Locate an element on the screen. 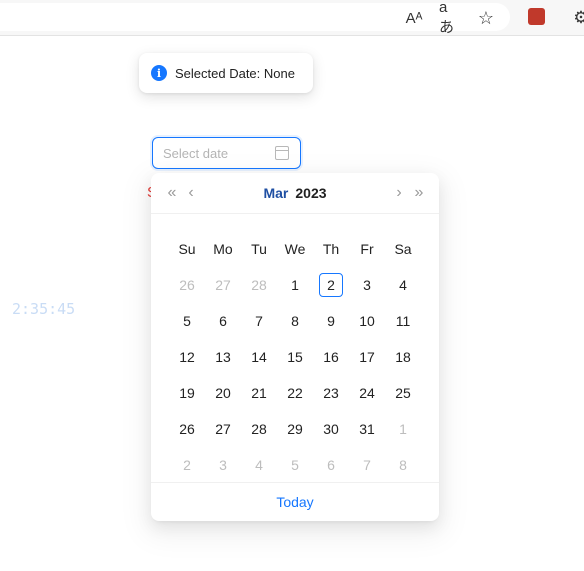 The width and height of the screenshot is (584, 571). calendar-week-row: 5 6 7 8 9 10 11 is located at coordinates (295, 321).